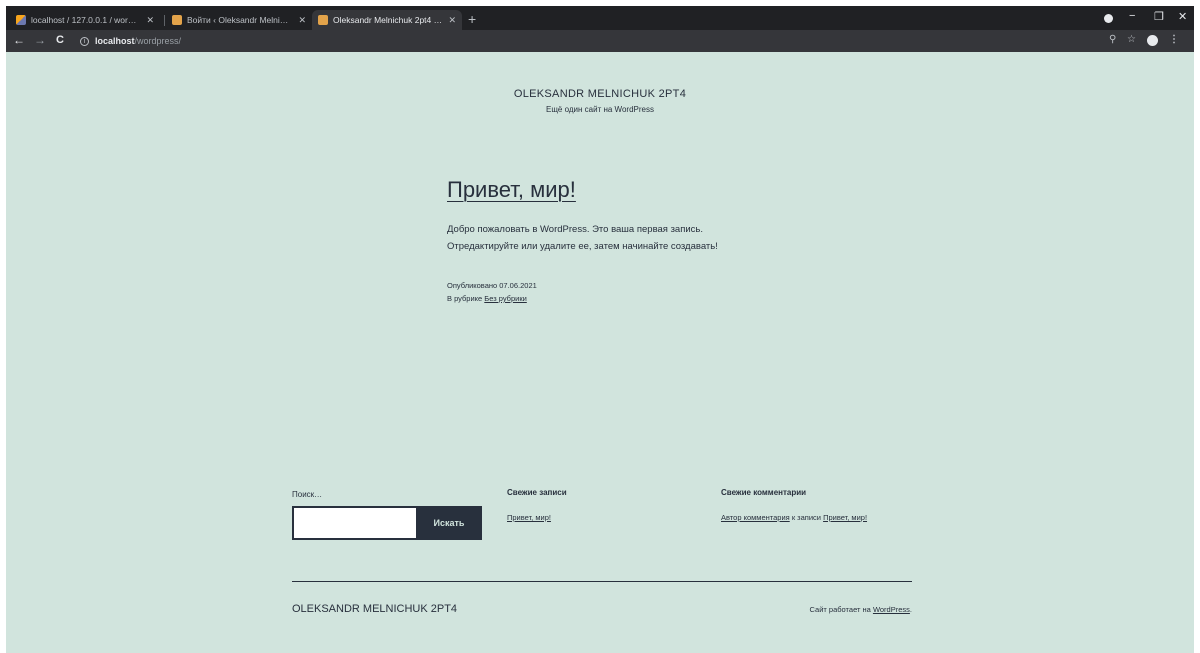 This screenshot has height=653, width=1200. Describe the element at coordinates (115, 41) in the screenshot. I see `url-host: localhost` at that location.